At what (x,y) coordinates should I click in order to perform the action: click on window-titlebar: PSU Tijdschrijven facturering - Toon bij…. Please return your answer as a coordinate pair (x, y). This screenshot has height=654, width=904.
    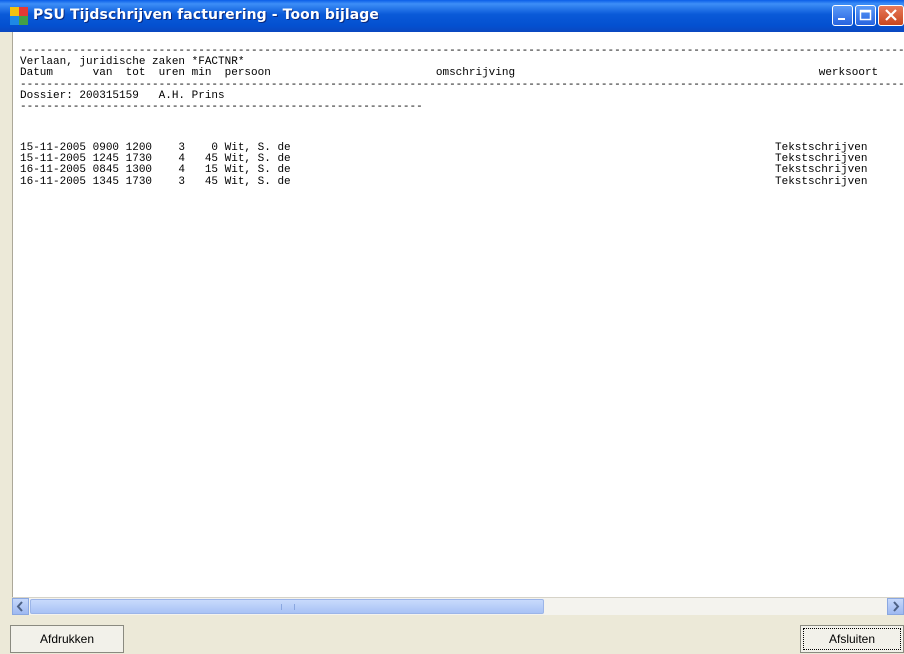
    Looking at the image, I should click on (452, 16).